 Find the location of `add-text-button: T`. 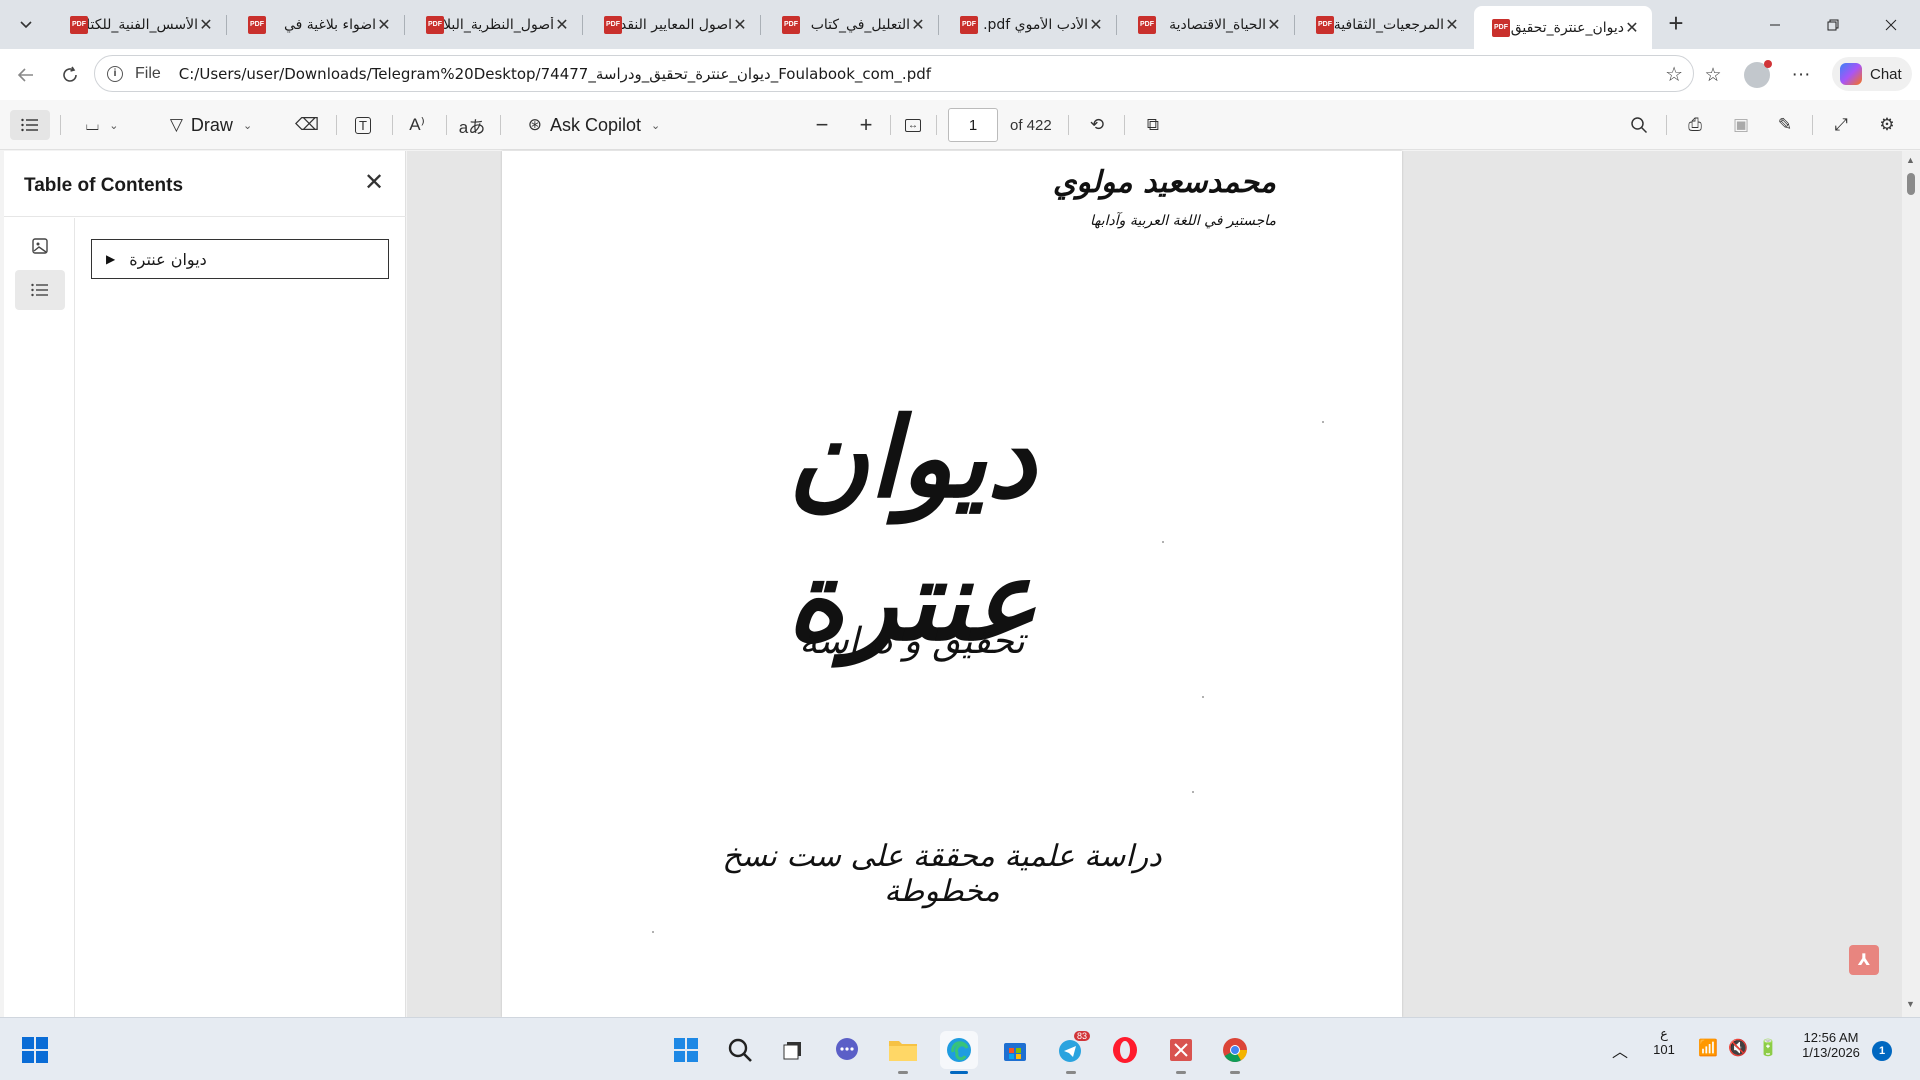

add-text-button: T is located at coordinates (363, 125).